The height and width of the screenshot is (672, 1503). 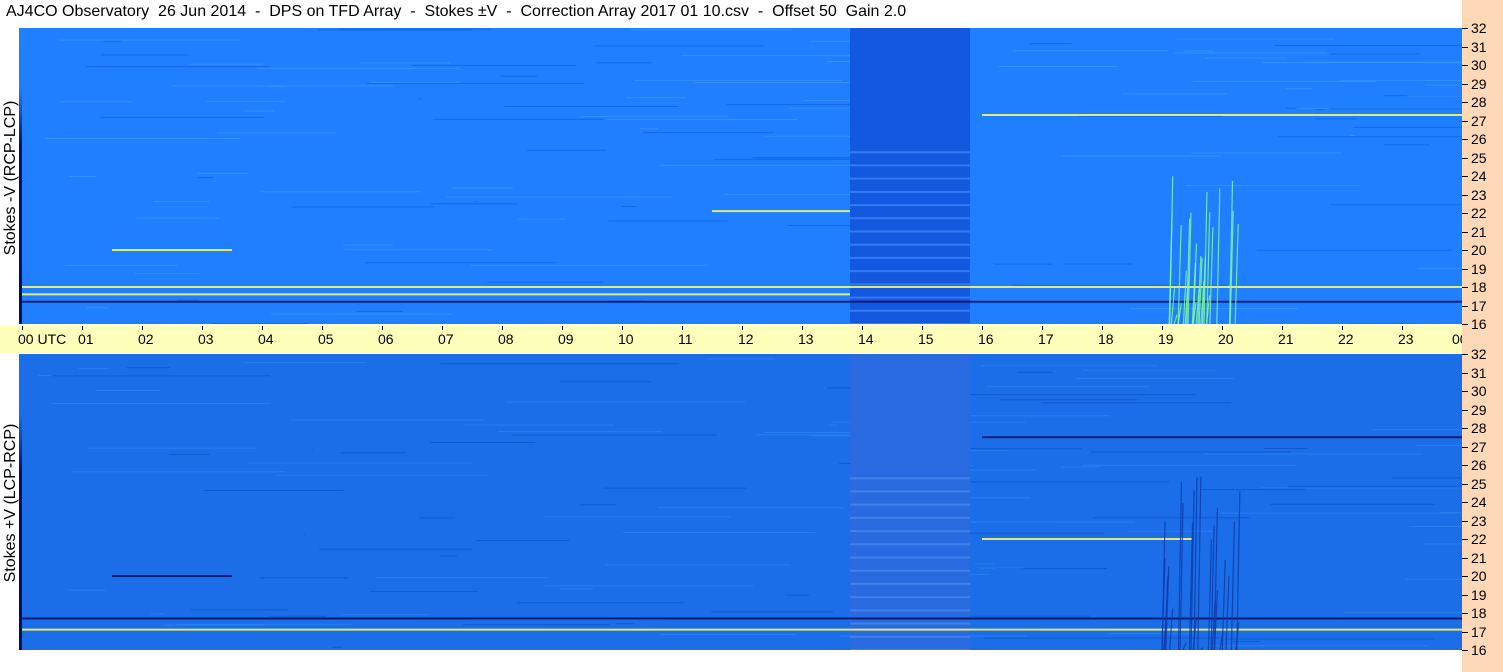 What do you see at coordinates (506, 339) in the screenshot?
I see `time-tick-label: 08` at bounding box center [506, 339].